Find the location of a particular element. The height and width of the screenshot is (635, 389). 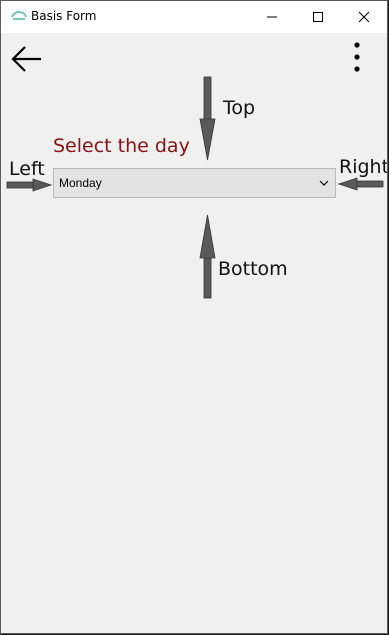

back-arrow-icon is located at coordinates (26, 59).